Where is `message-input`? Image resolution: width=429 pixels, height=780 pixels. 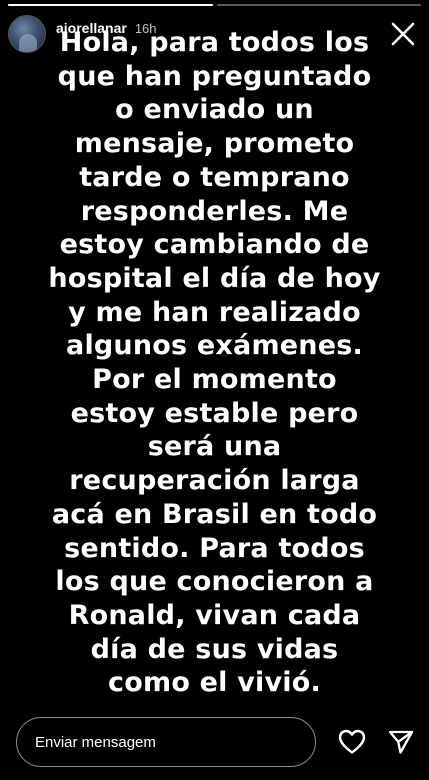
message-input is located at coordinates (166, 742).